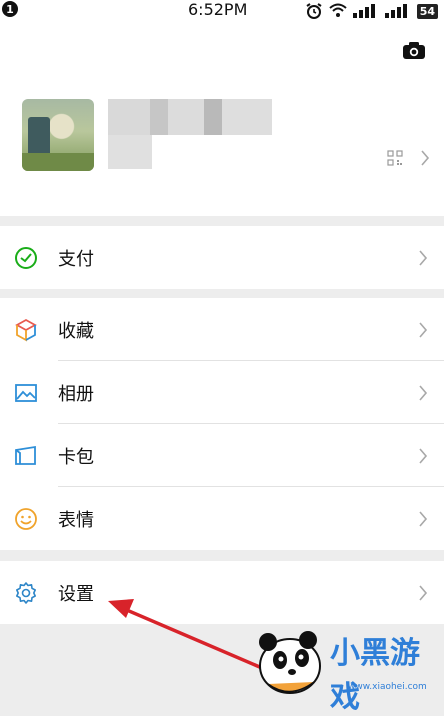 The image size is (444, 716). I want to click on status-icons: 54, so click(371, 11).